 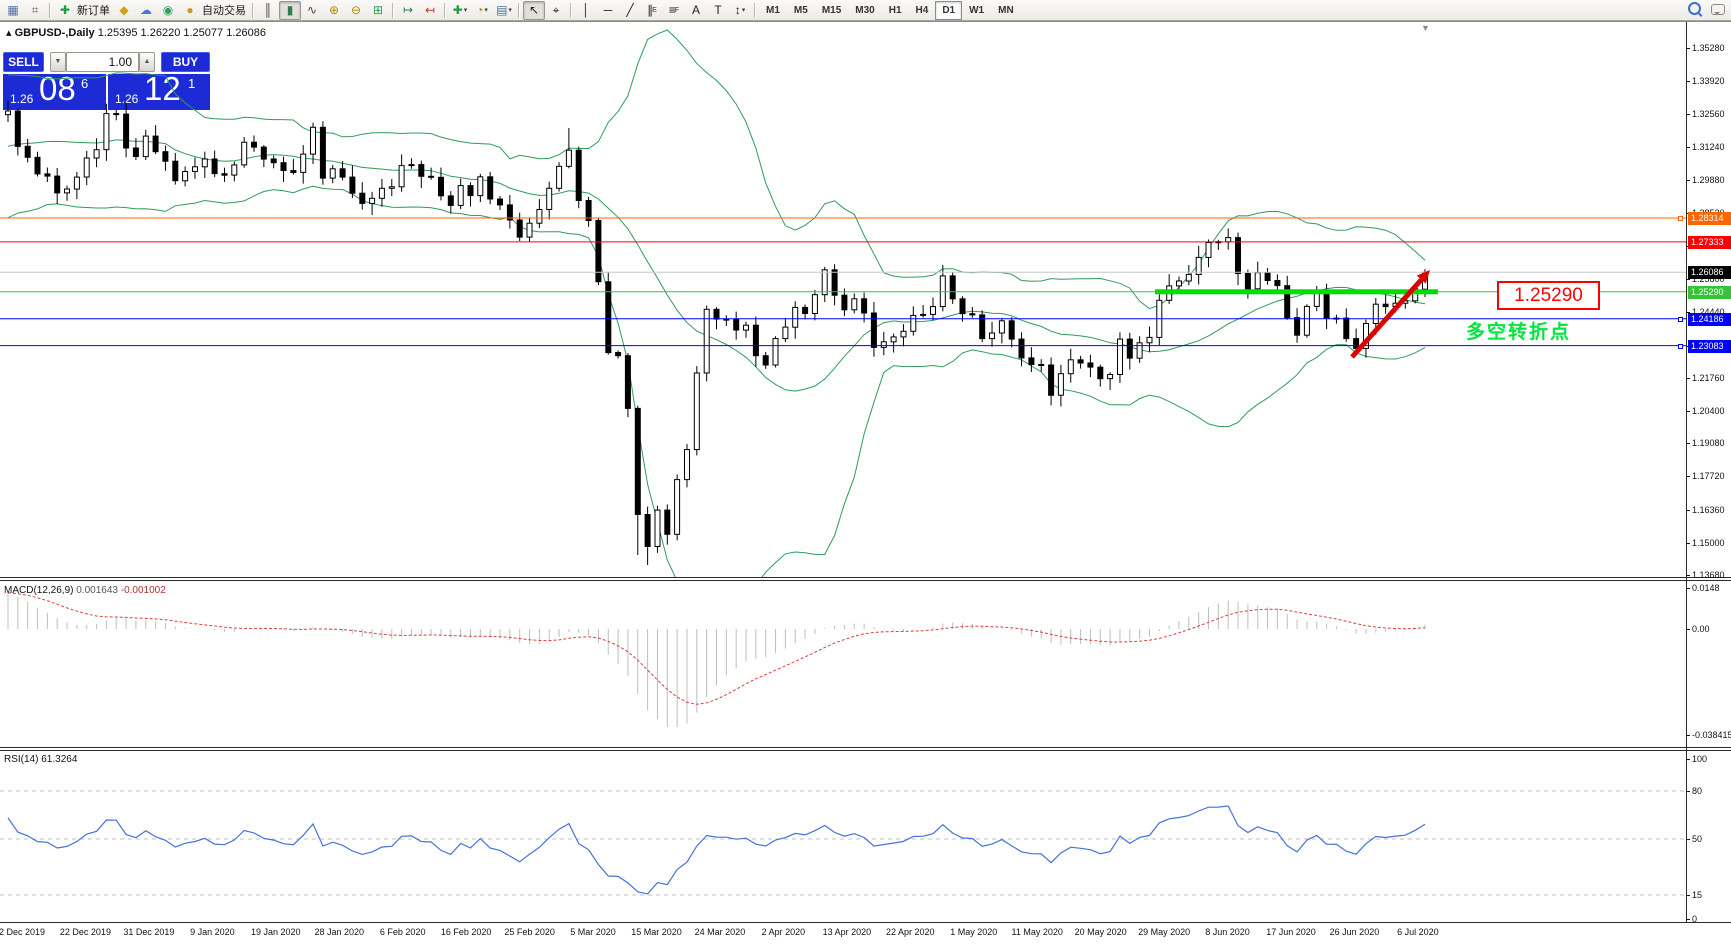 What do you see at coordinates (482, 10) in the screenshot?
I see `periods-icon: ◔ ▾` at bounding box center [482, 10].